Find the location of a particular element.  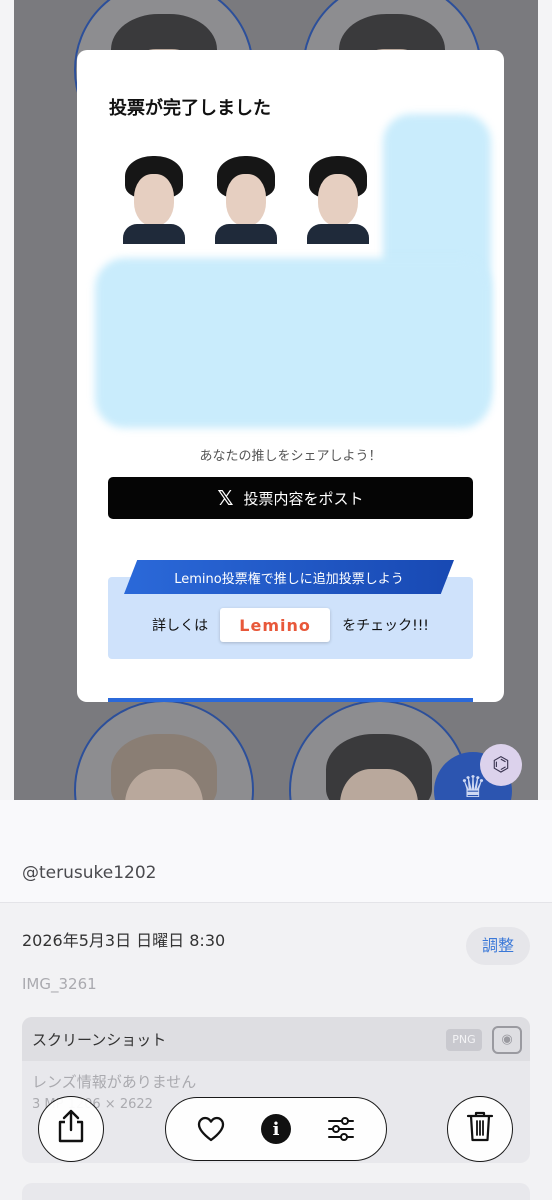

metadata-header: スクリーンショット PNG ◉ is located at coordinates (276, 1039).